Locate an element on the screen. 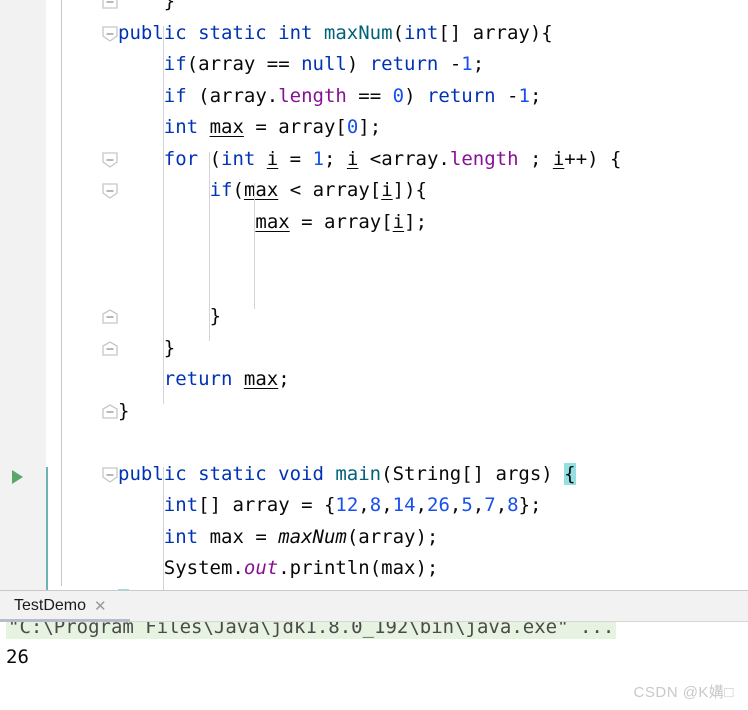 The image size is (748, 710). code-token: ) is located at coordinates (358, 64).